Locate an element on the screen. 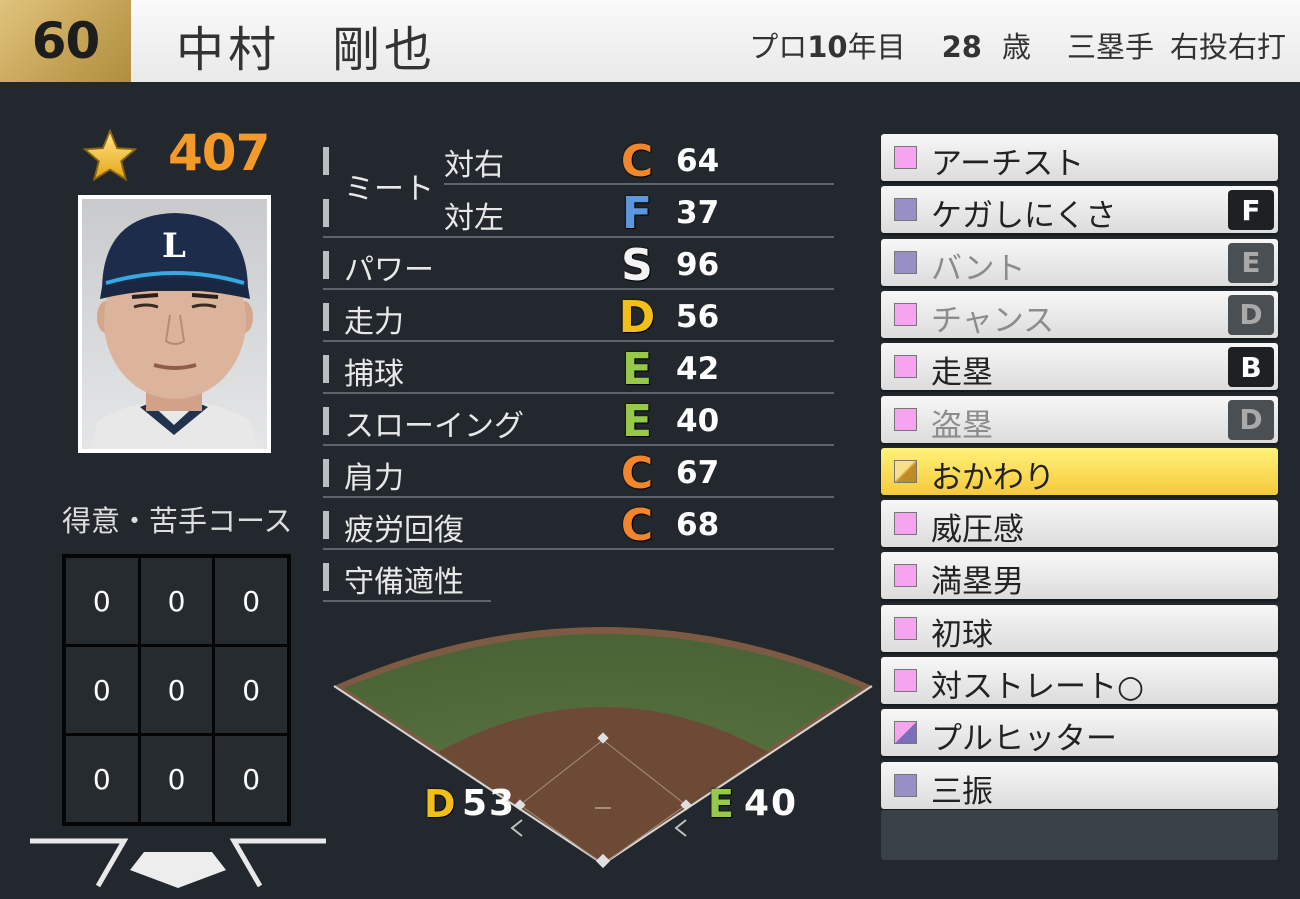 The image size is (1300, 899). stat-value-arm: 67 is located at coordinates (698, 473).